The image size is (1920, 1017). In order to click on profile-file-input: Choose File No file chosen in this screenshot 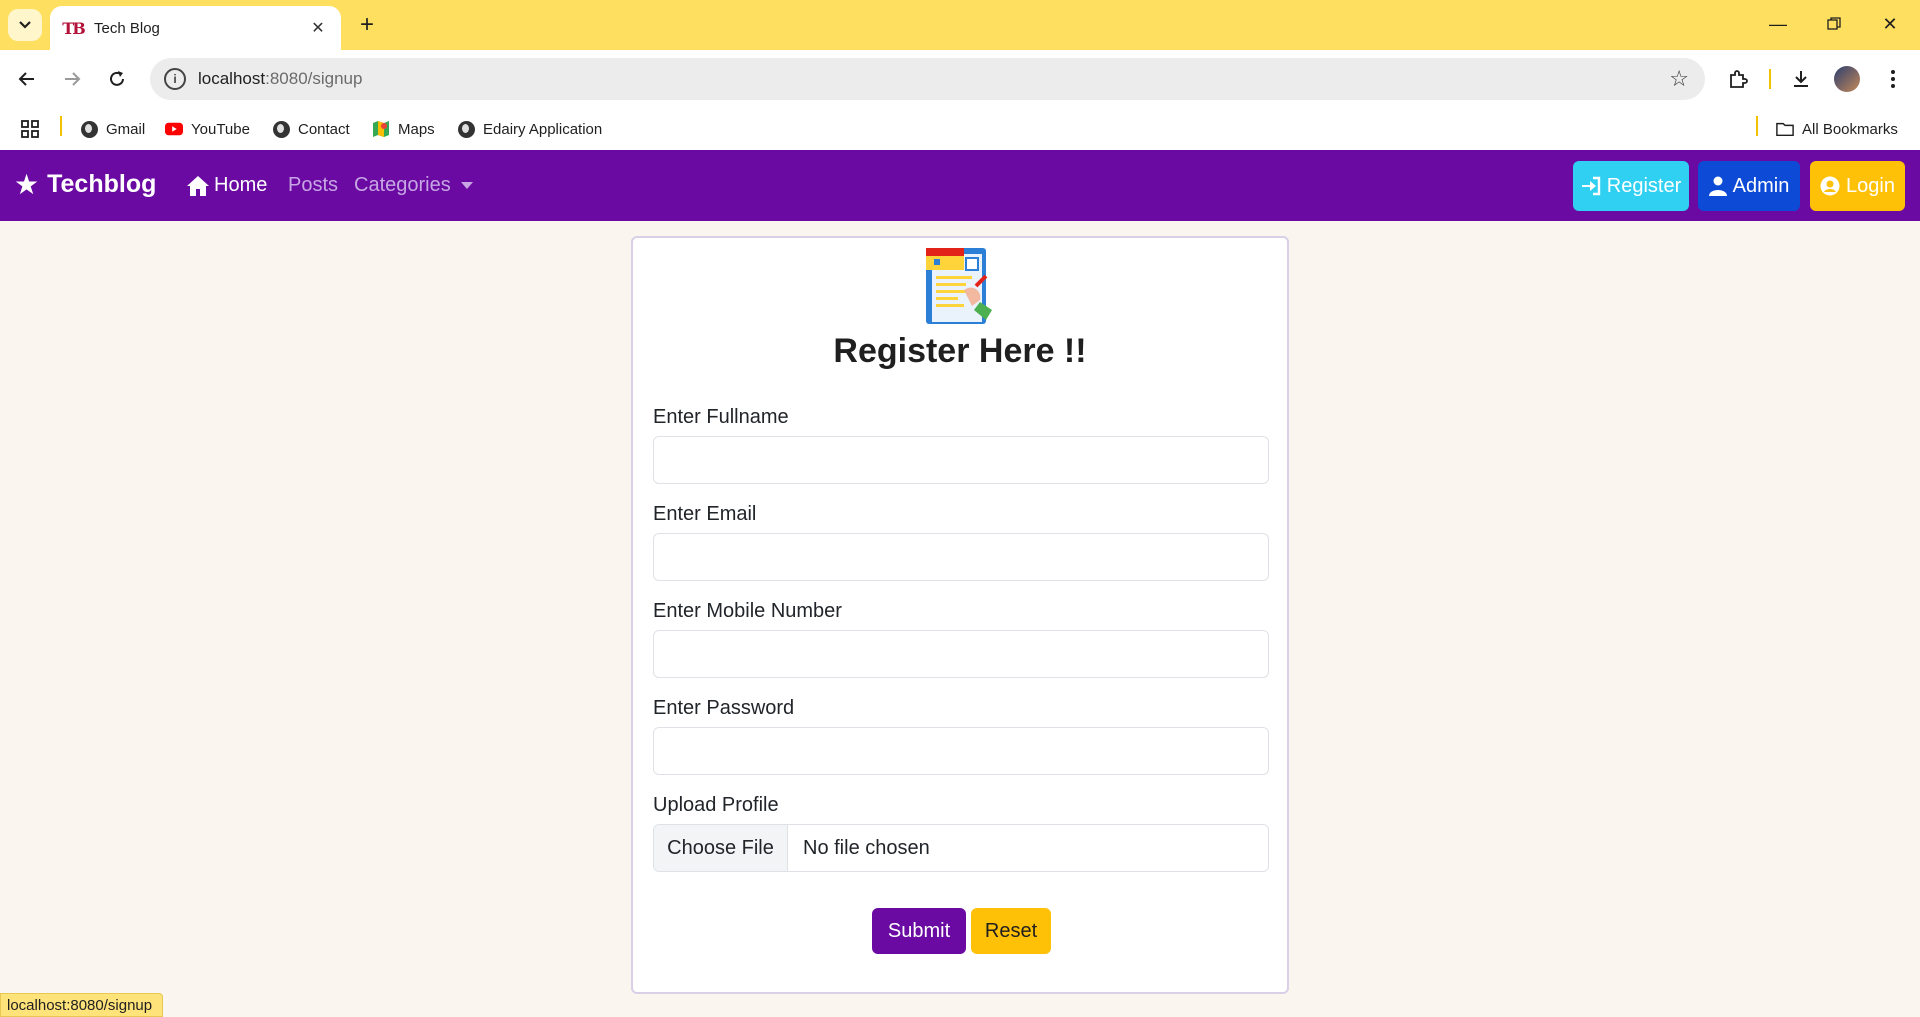, I will do `click(961, 848)`.